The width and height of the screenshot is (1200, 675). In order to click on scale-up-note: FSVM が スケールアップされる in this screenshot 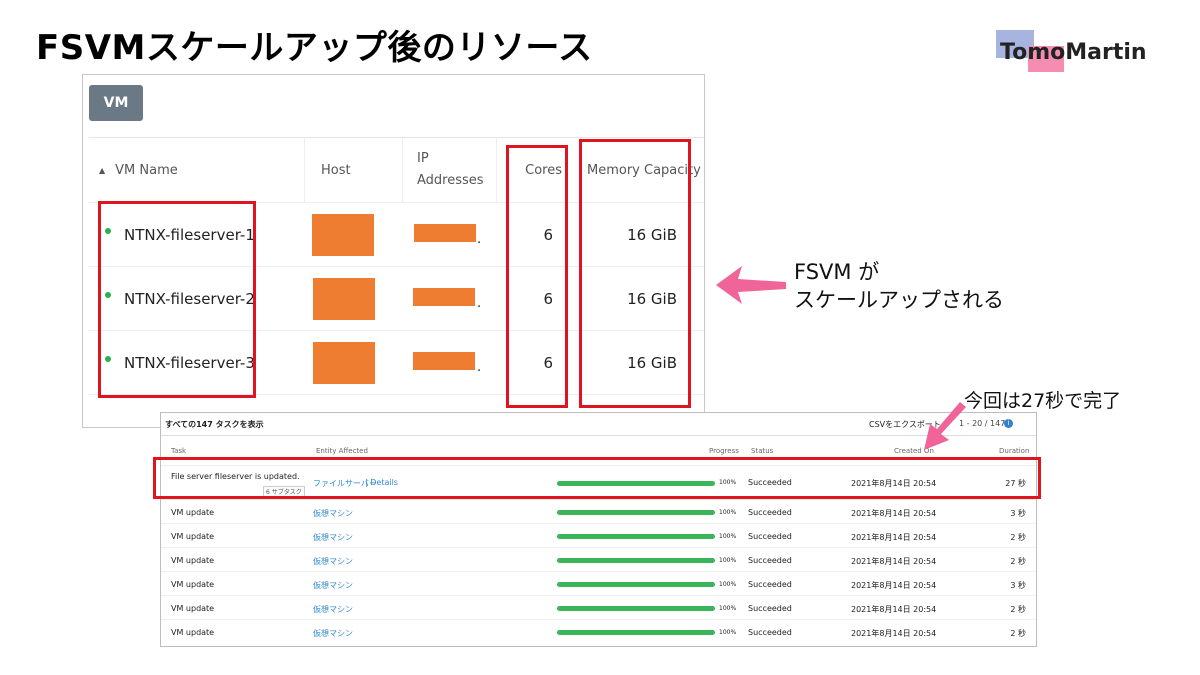, I will do `click(899, 286)`.